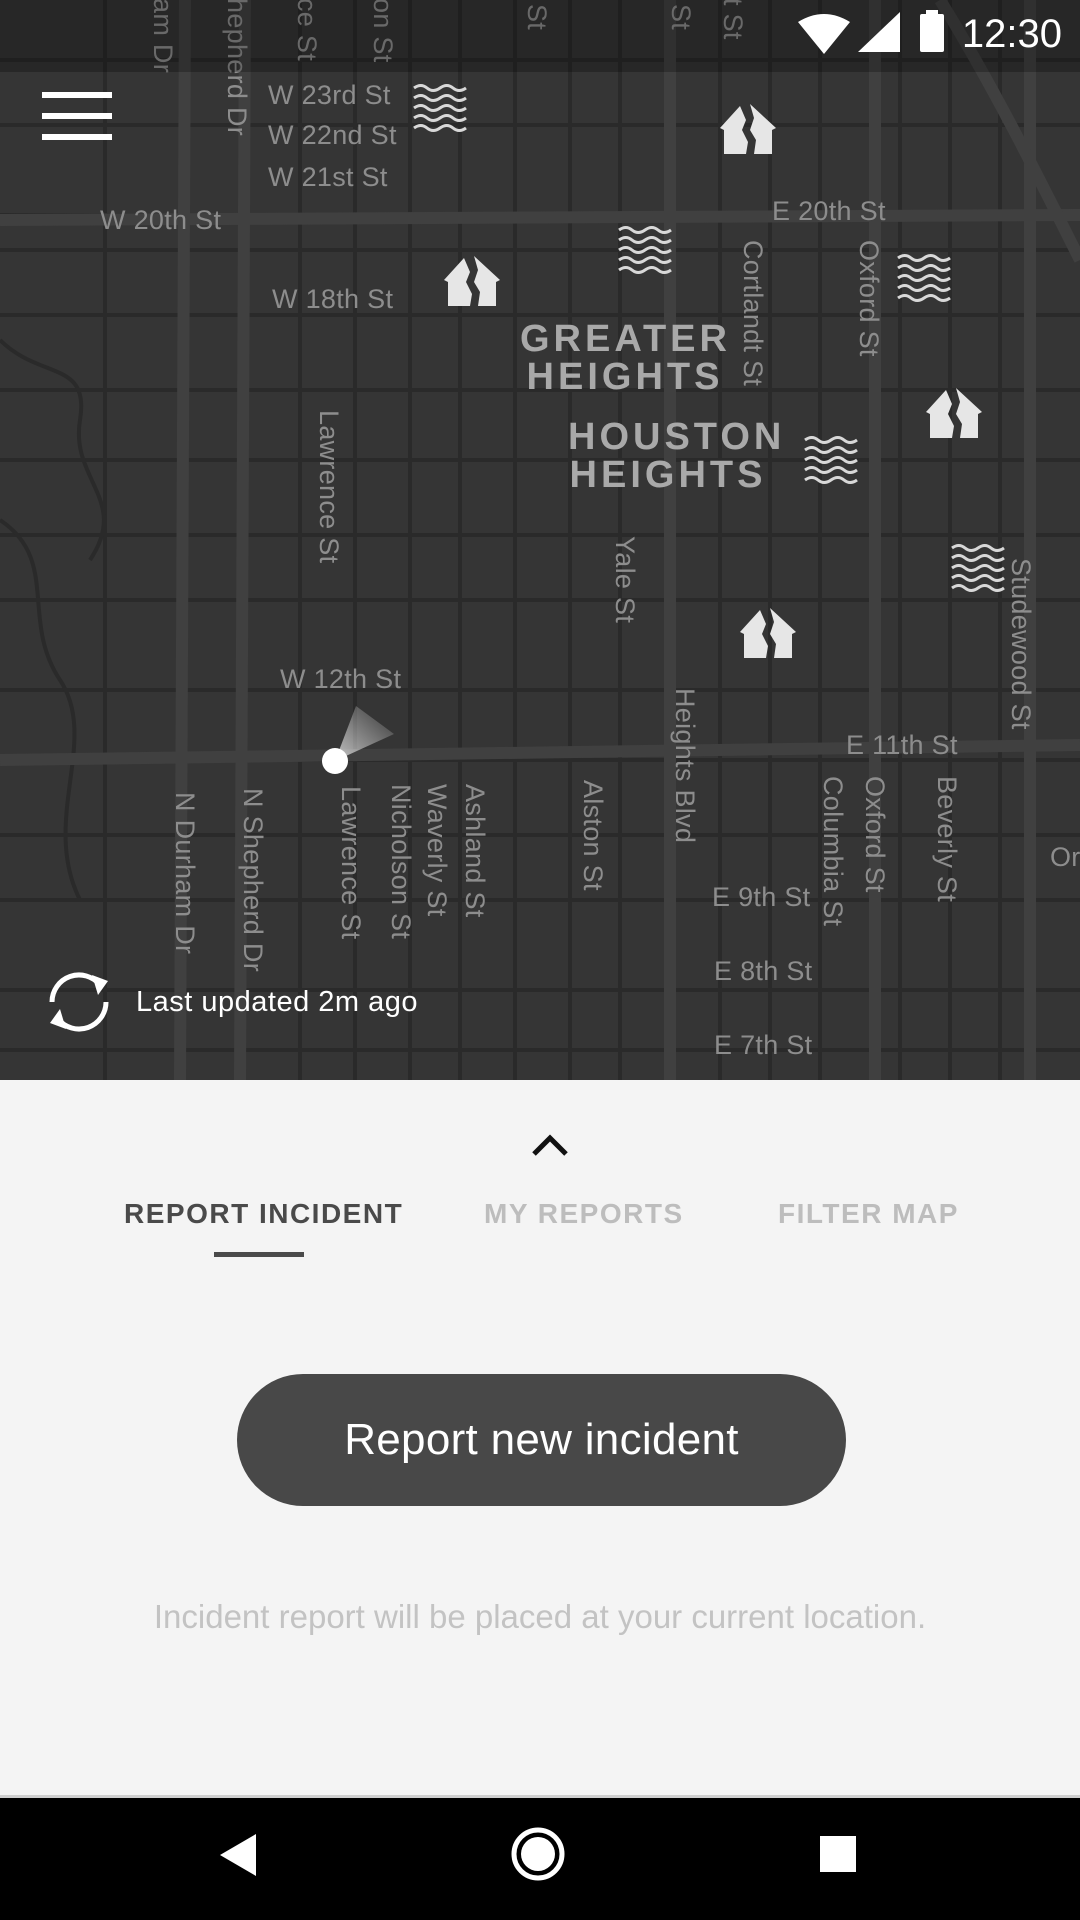 The width and height of the screenshot is (1080, 1920). Describe the element at coordinates (540, 36) in the screenshot. I see `status-bar: 12:30` at that location.